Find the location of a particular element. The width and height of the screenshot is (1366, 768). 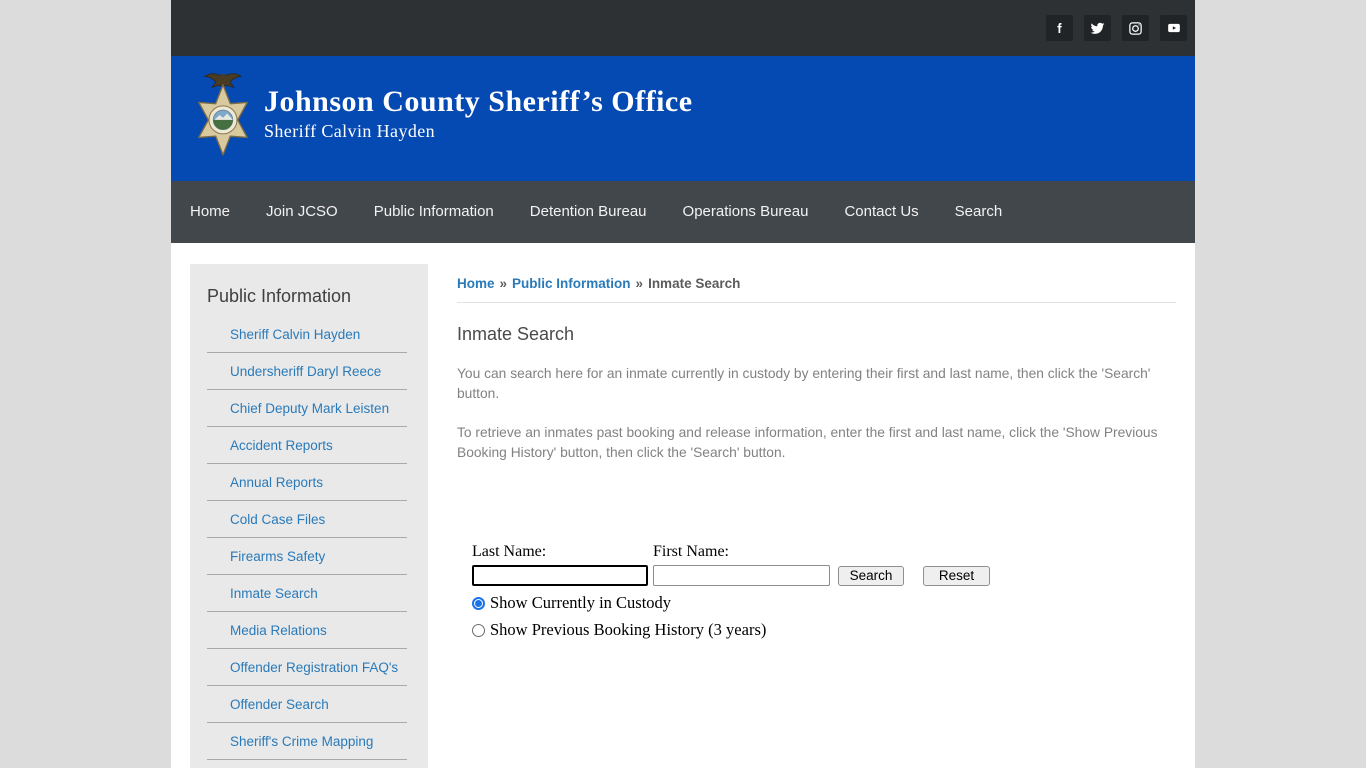

currently-in-custody-label: Show Currently in Custody is located at coordinates (581, 602).